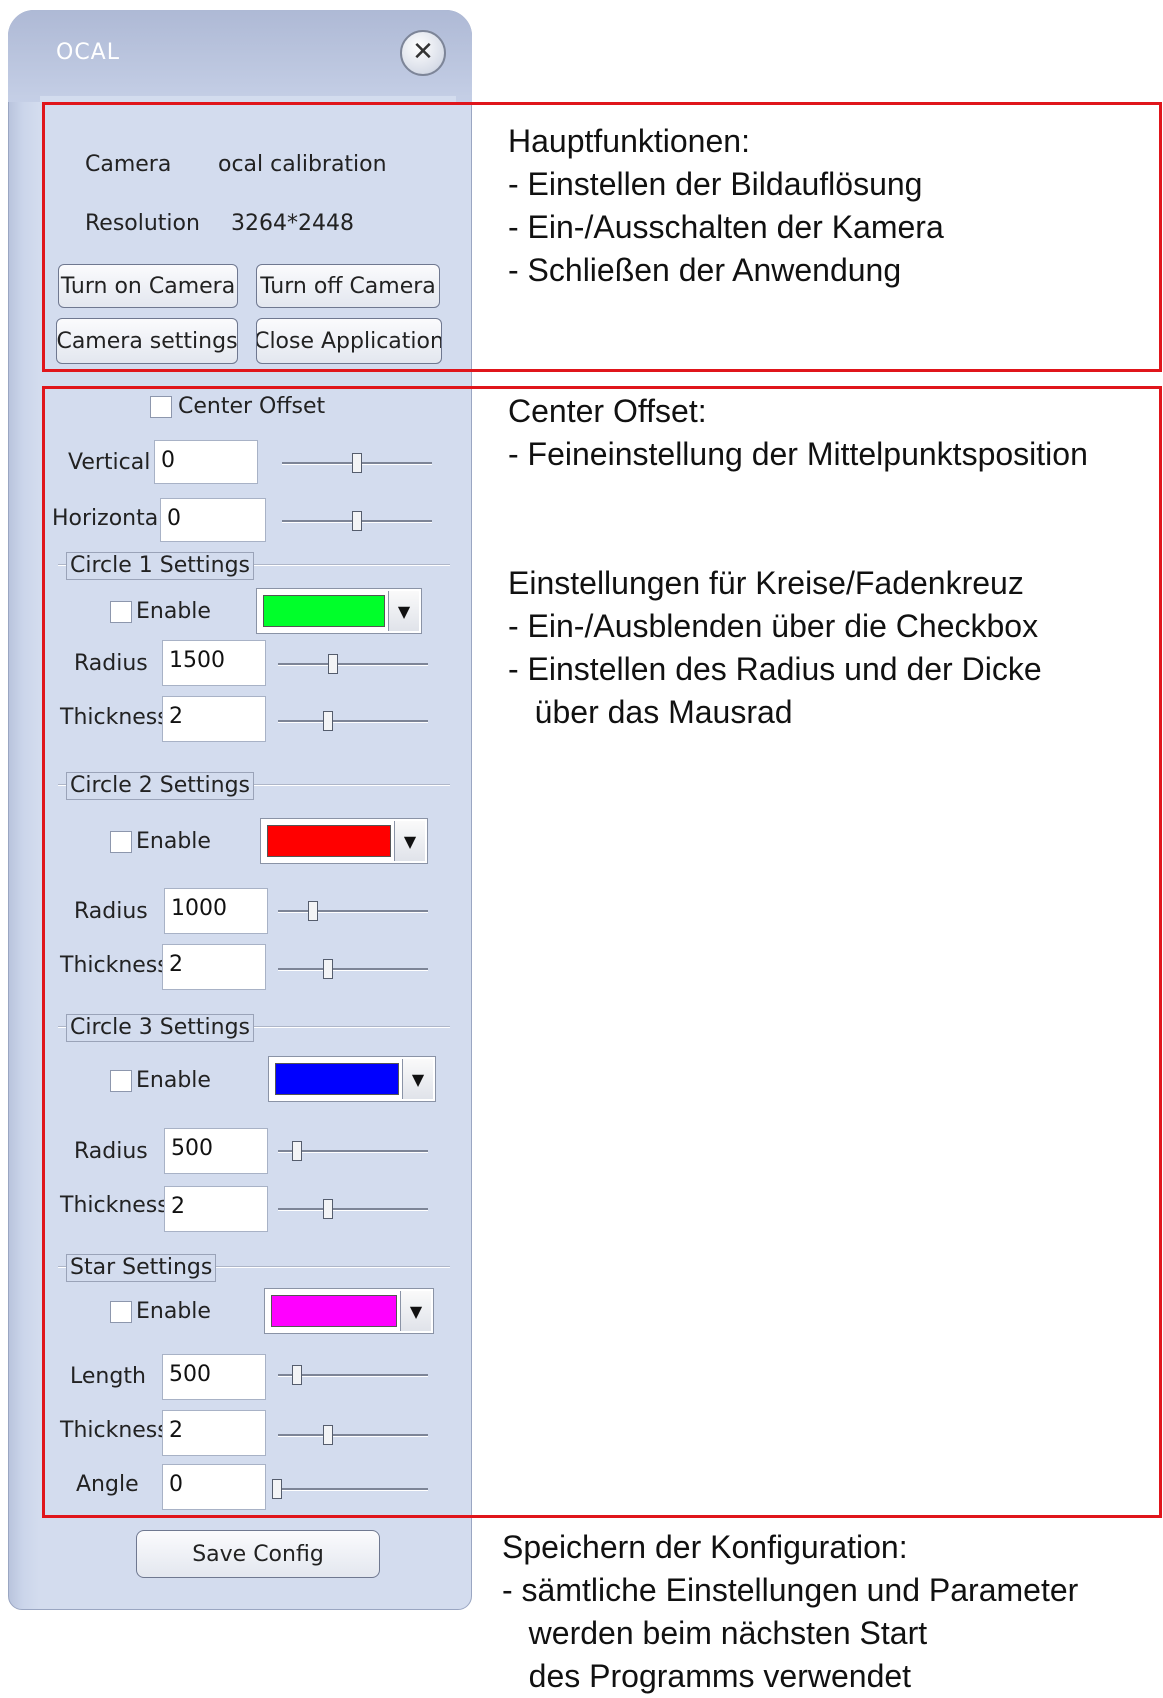 This screenshot has height=1698, width=1163. What do you see at coordinates (766, 583) in the screenshot?
I see `circles-title: Einstellungen für Kreise/Fadenkreuz` at bounding box center [766, 583].